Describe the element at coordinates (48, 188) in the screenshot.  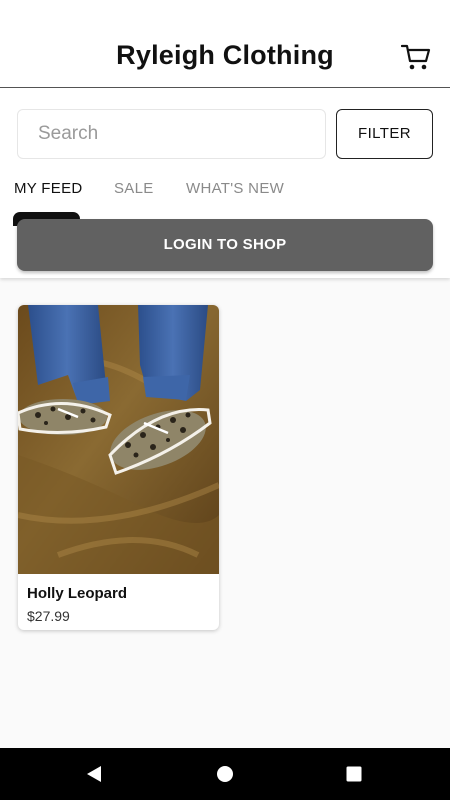
I see `tab-my-feed: MY FEED` at that location.